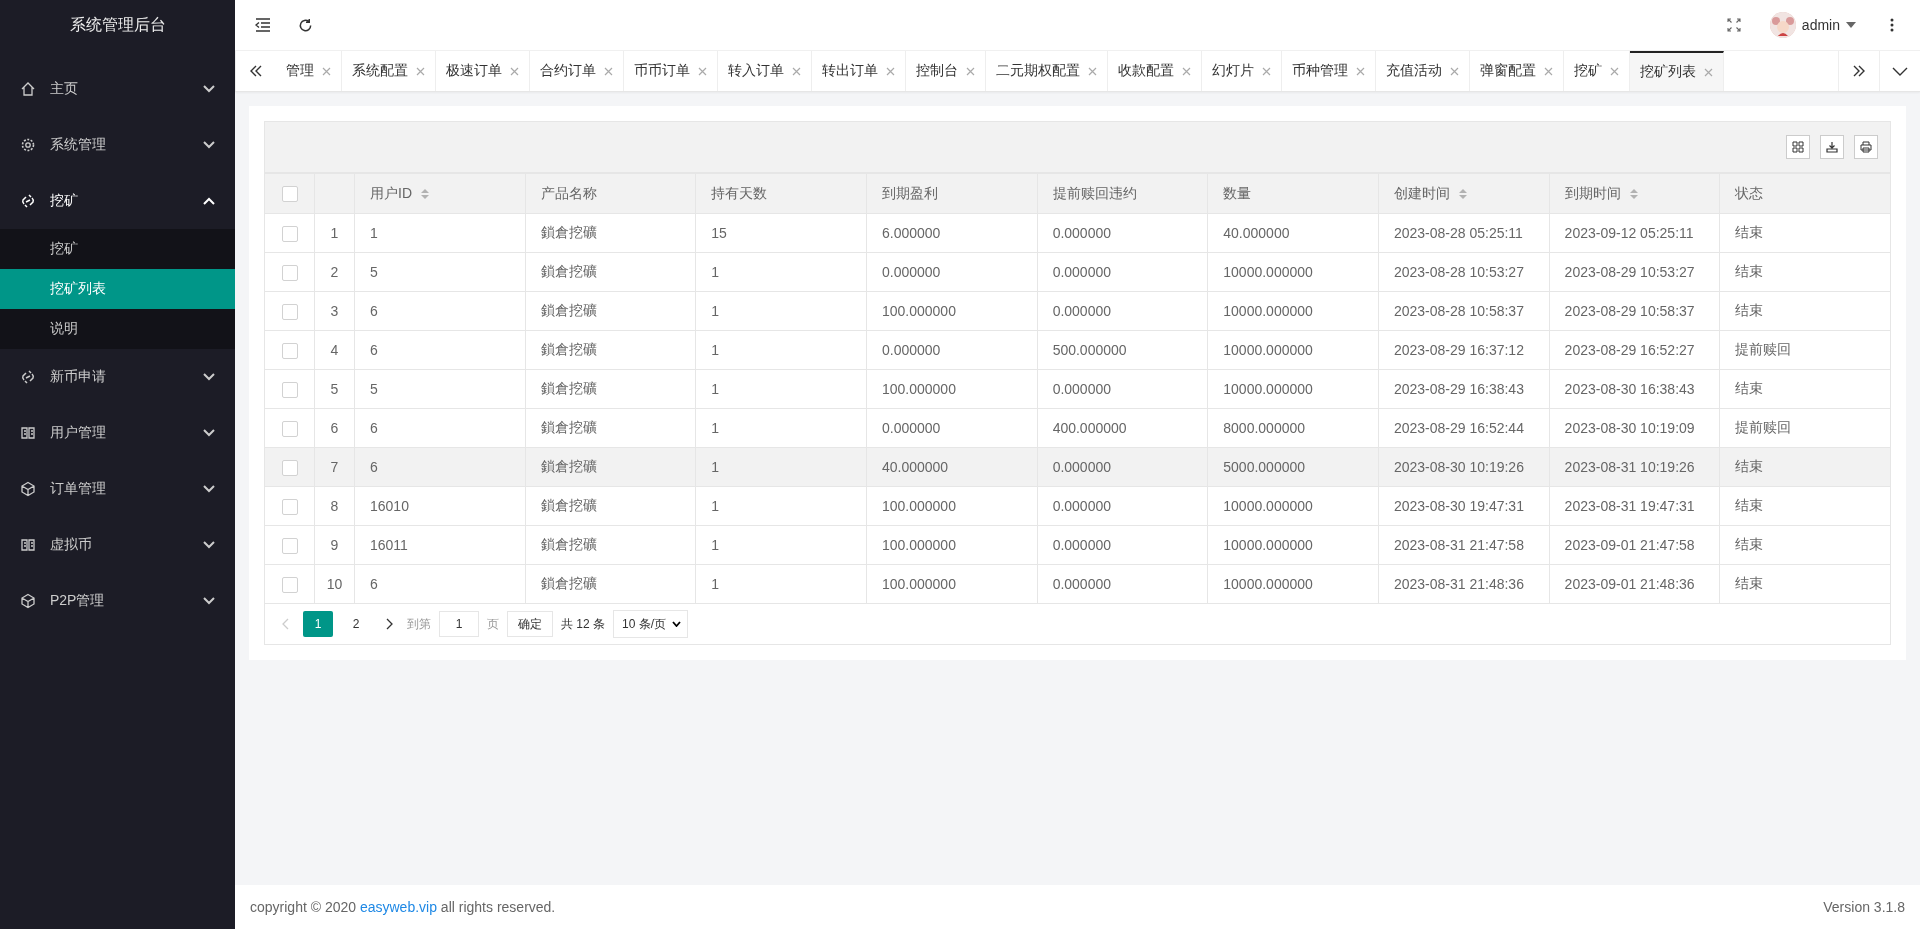  I want to click on tab: 合约订单, so click(577, 71).